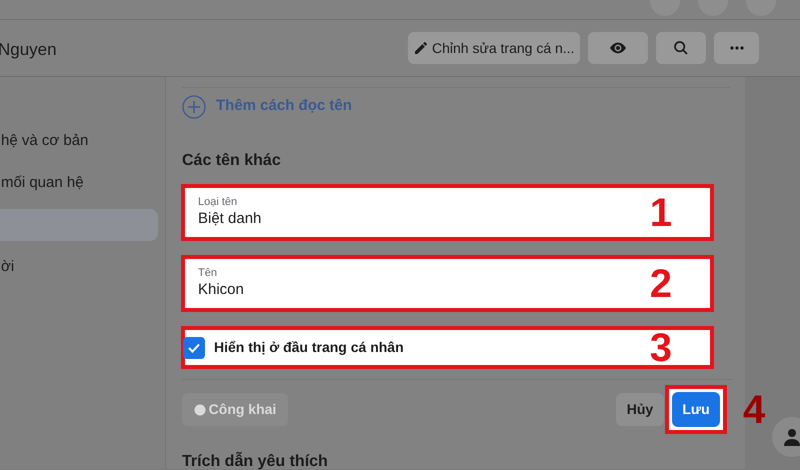  I want to click on view-button, so click(618, 48).